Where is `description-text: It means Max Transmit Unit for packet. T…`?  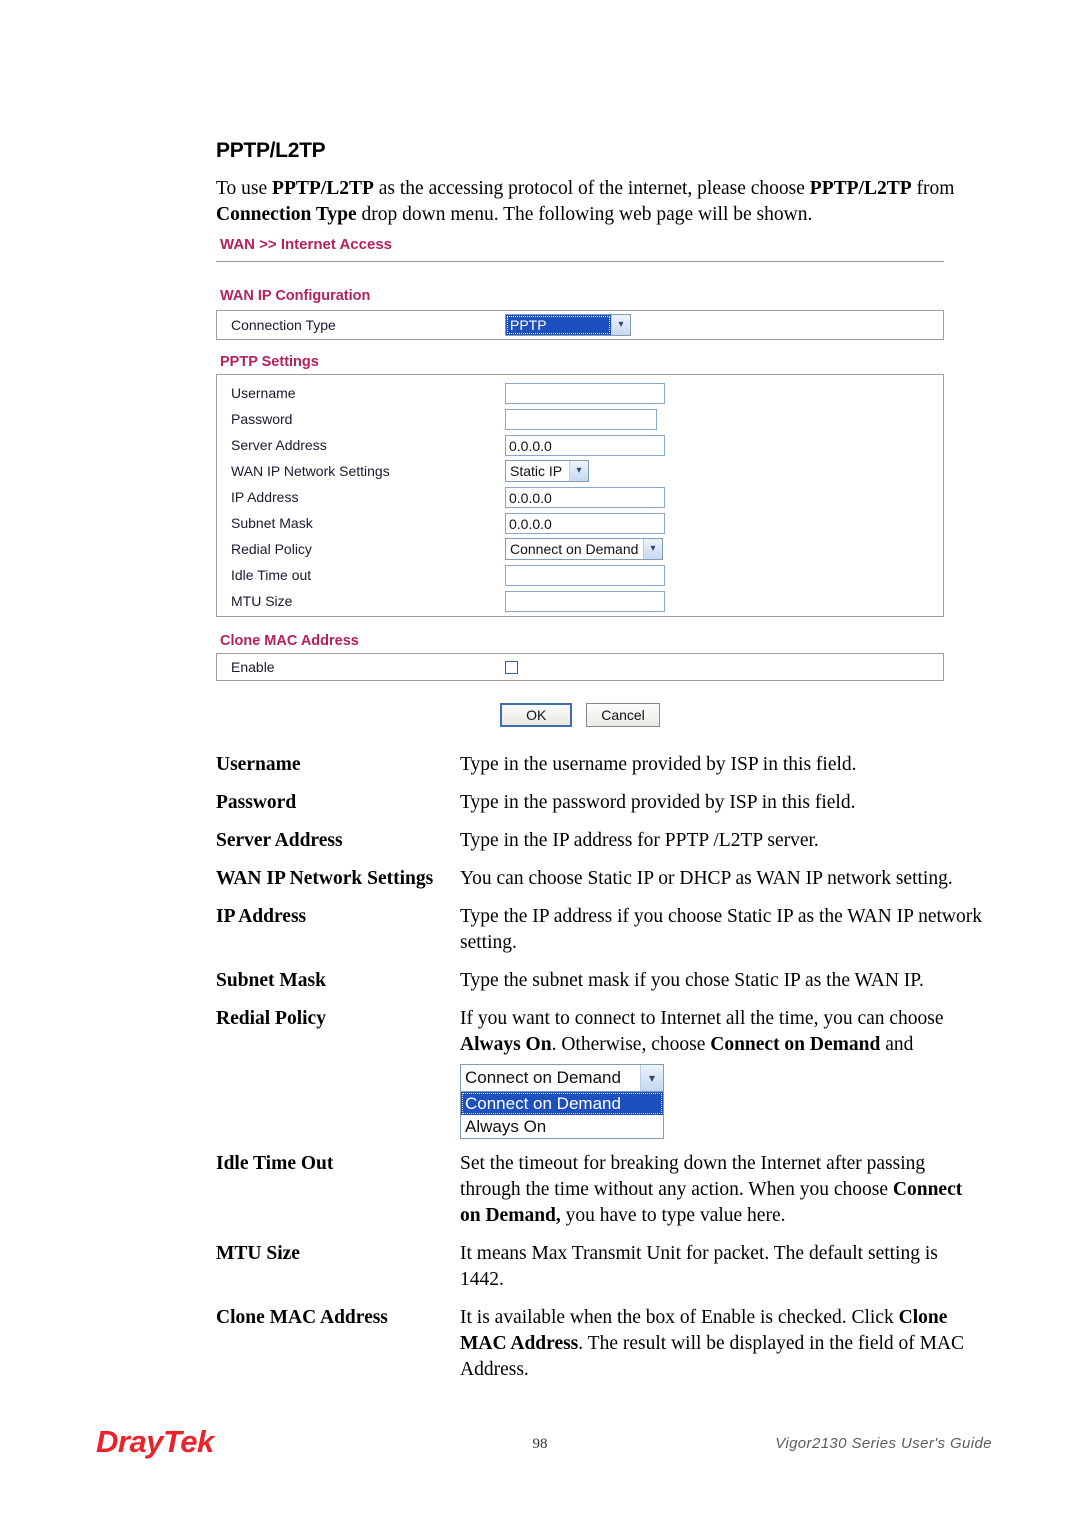 description-text: It means Max Transmit Unit for packet. T… is located at coordinates (723, 1267).